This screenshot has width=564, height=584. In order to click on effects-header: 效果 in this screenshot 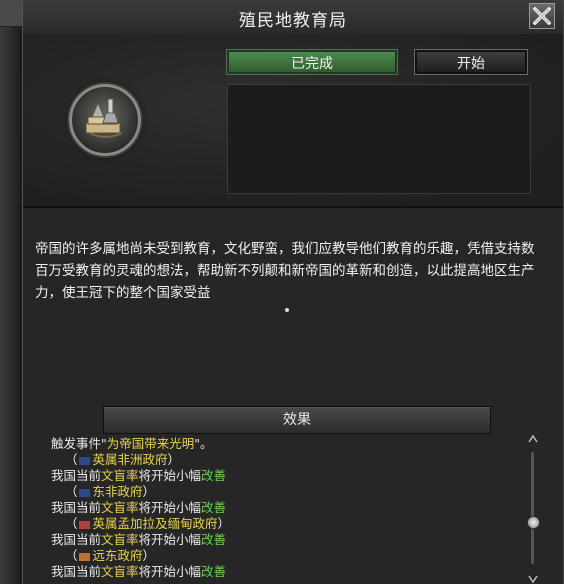, I will do `click(297, 420)`.